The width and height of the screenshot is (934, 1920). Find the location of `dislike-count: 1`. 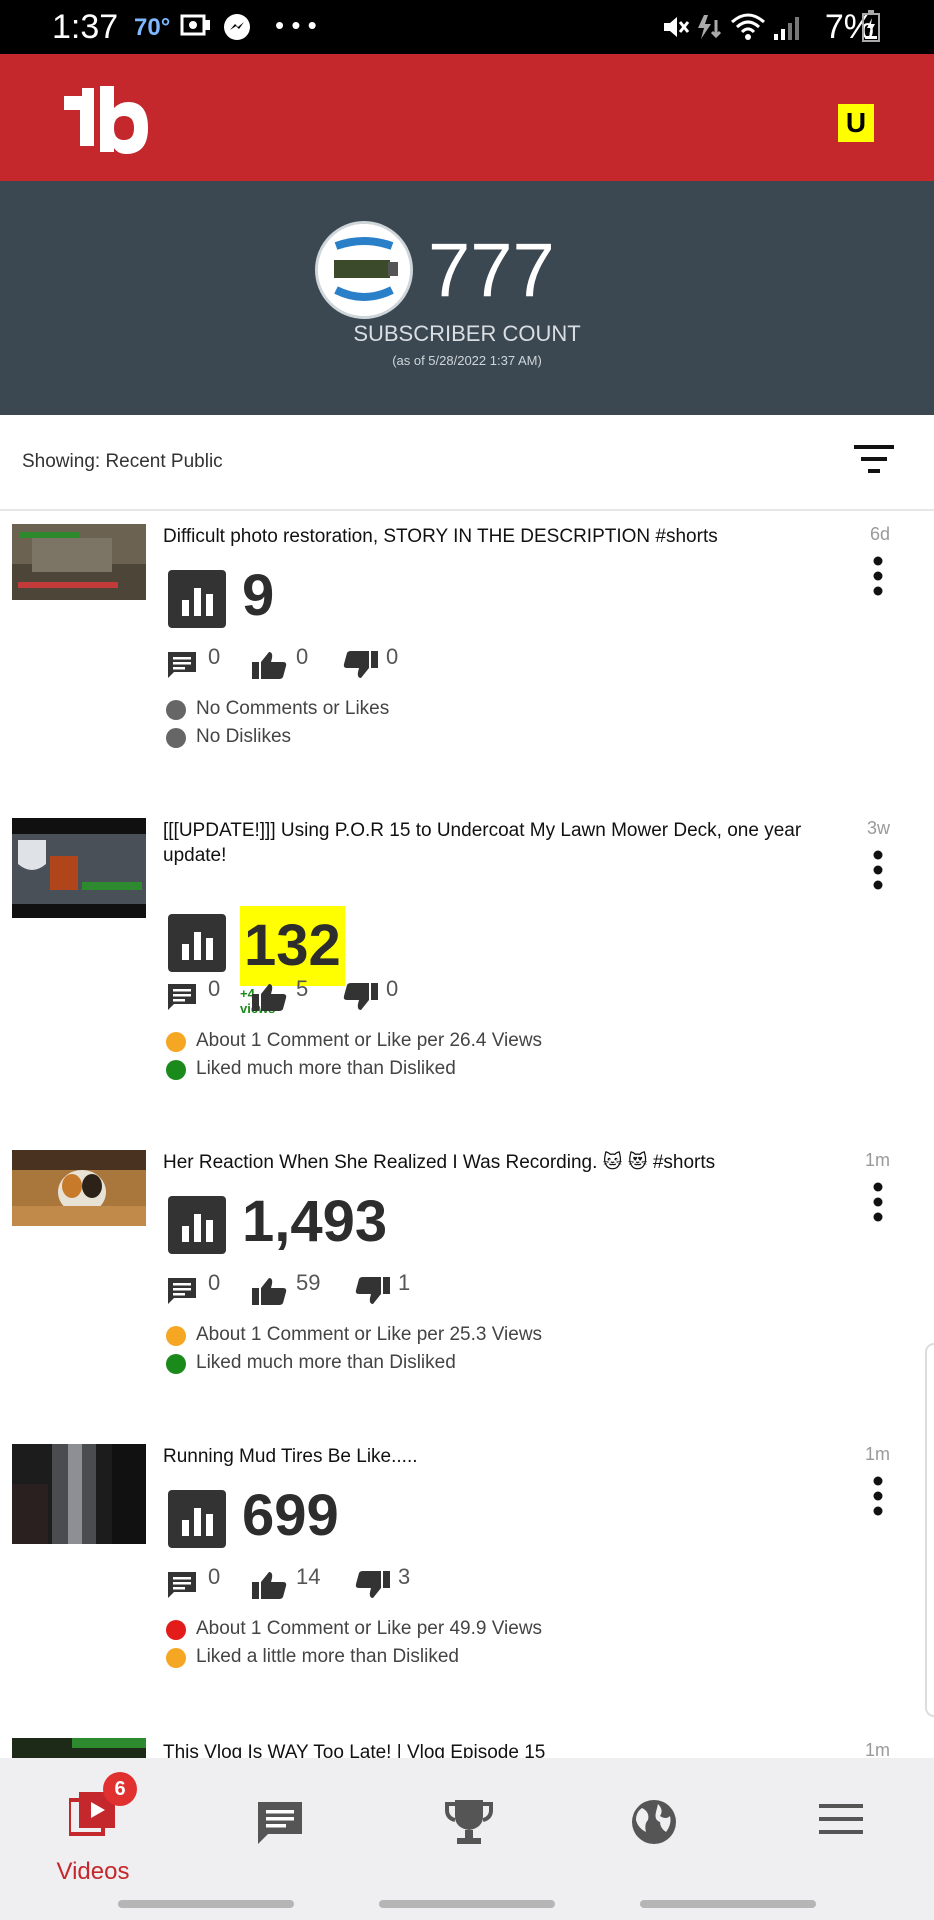

dislike-count: 1 is located at coordinates (404, 1282).